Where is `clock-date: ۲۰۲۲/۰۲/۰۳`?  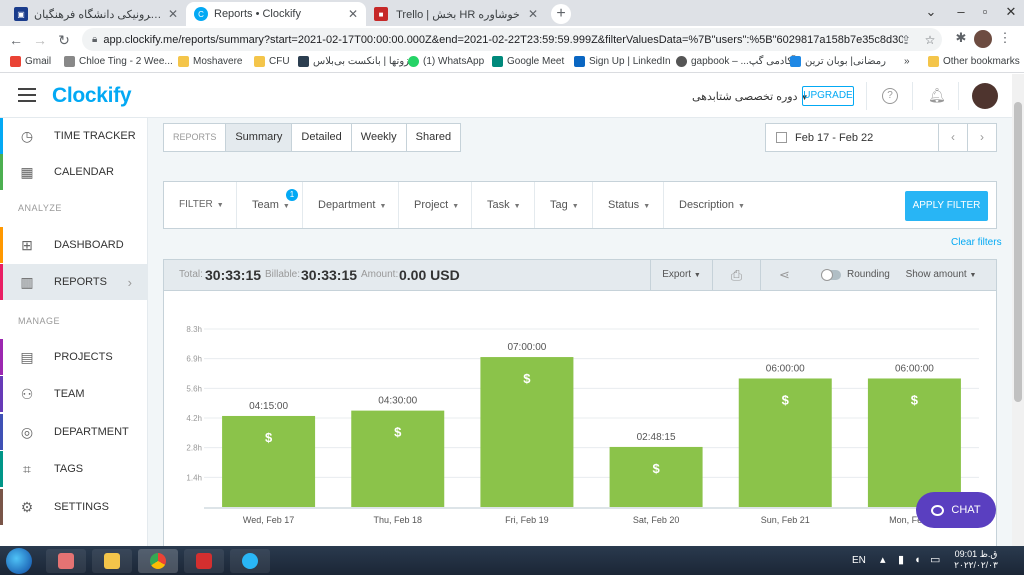 clock-date: ۲۰۲۲/۰۲/۰۳ is located at coordinates (976, 565).